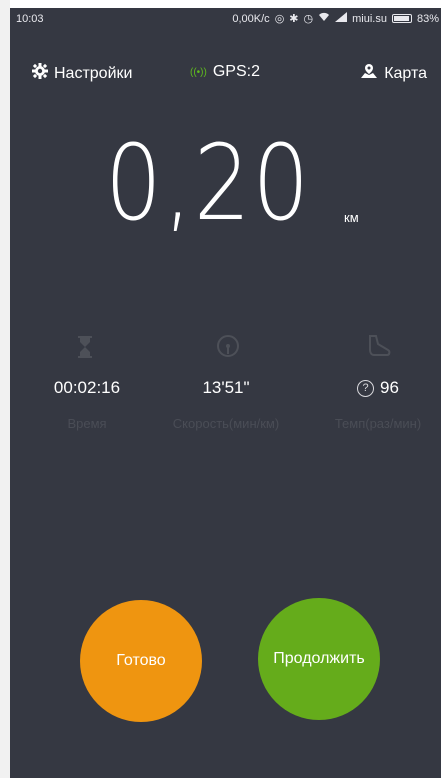  I want to click on map-pin-icon, so click(369, 73).